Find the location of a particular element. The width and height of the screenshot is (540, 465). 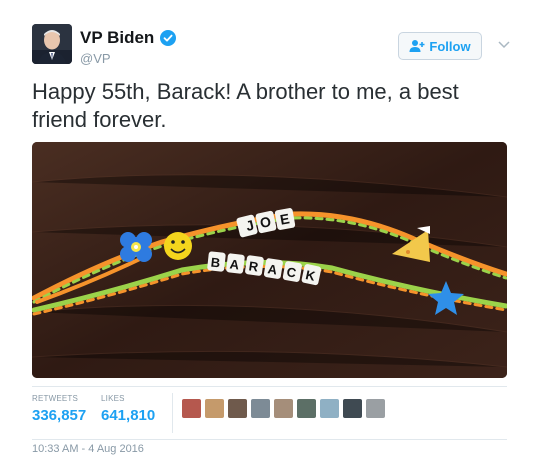

liker-avatars is located at coordinates (283, 408).